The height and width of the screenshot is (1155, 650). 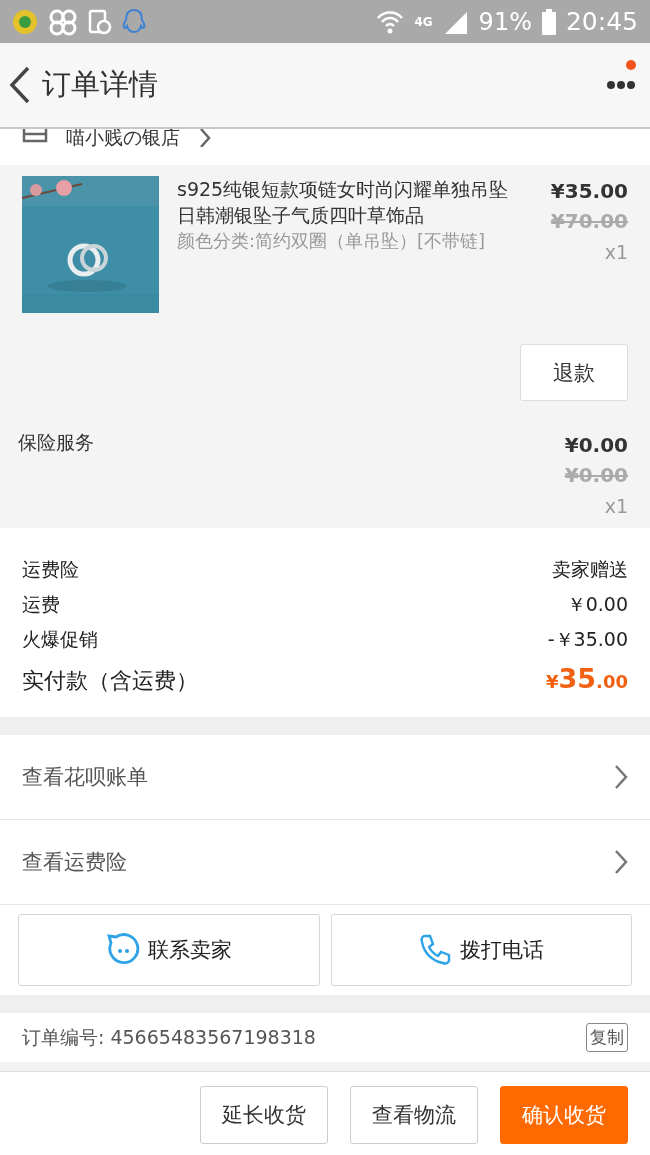 What do you see at coordinates (587, 678) in the screenshot?
I see `total-amount: ¥35.00` at bounding box center [587, 678].